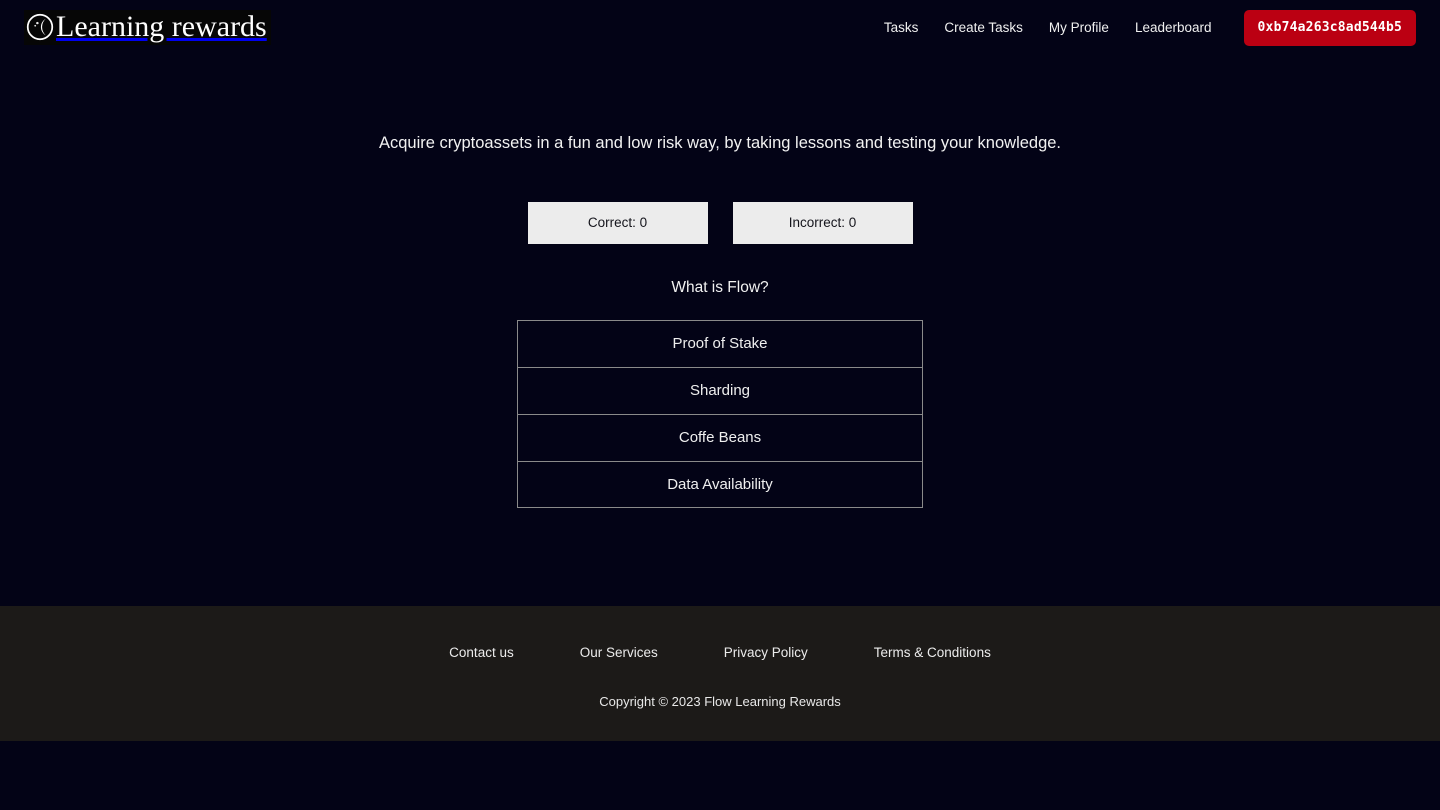 This screenshot has height=810, width=1440. What do you see at coordinates (720, 390) in the screenshot?
I see `quiz-option-2: Sharding` at bounding box center [720, 390].